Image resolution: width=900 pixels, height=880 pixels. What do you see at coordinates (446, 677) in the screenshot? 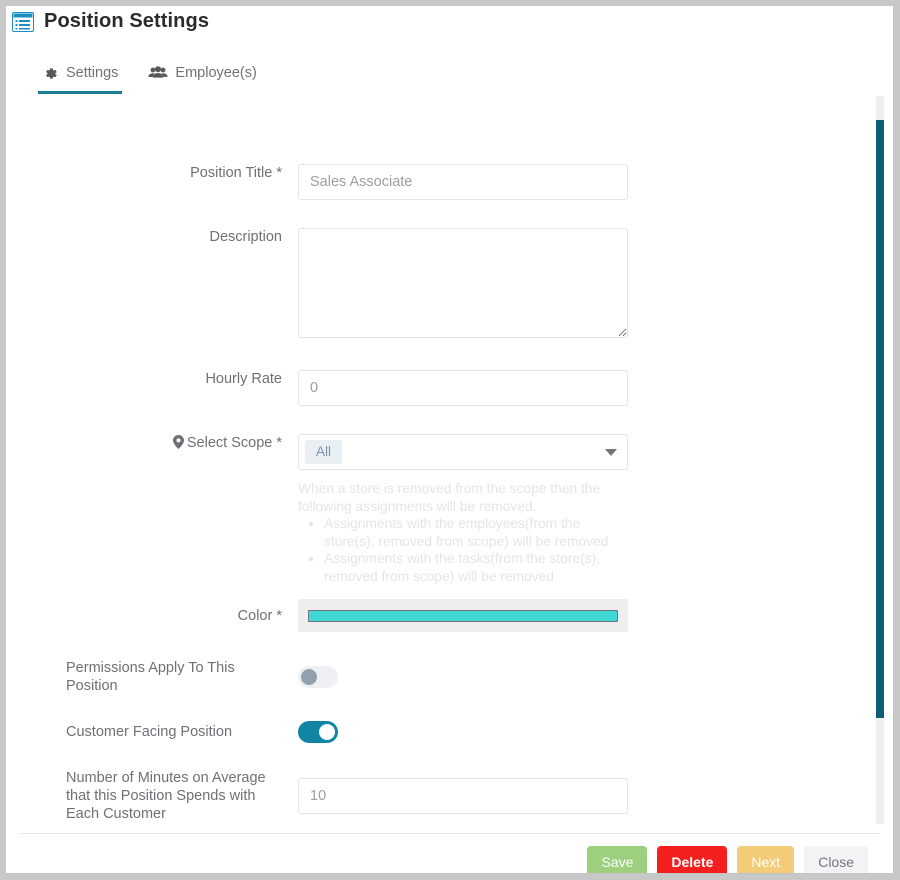
I see `field-permissions-toggle: Permissions Apply To This Position` at bounding box center [446, 677].